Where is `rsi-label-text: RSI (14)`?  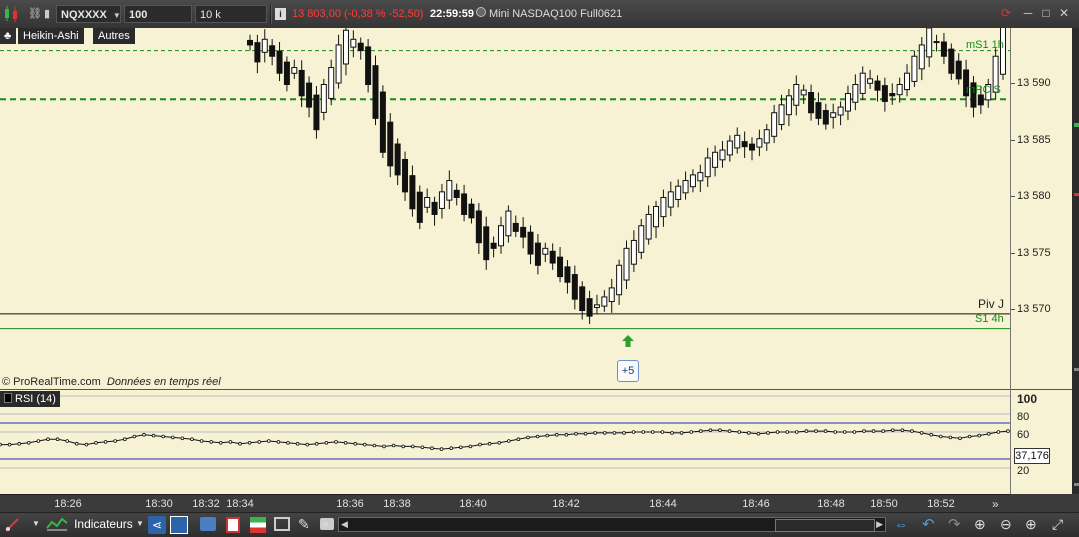 rsi-label-text: RSI (14) is located at coordinates (35, 399).